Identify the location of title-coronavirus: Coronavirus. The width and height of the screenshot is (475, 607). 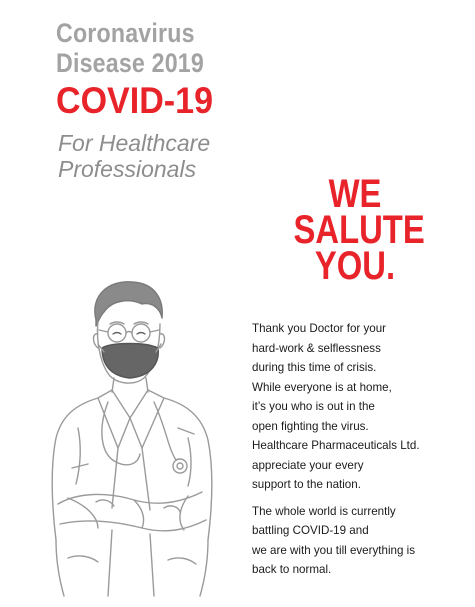
(125, 33).